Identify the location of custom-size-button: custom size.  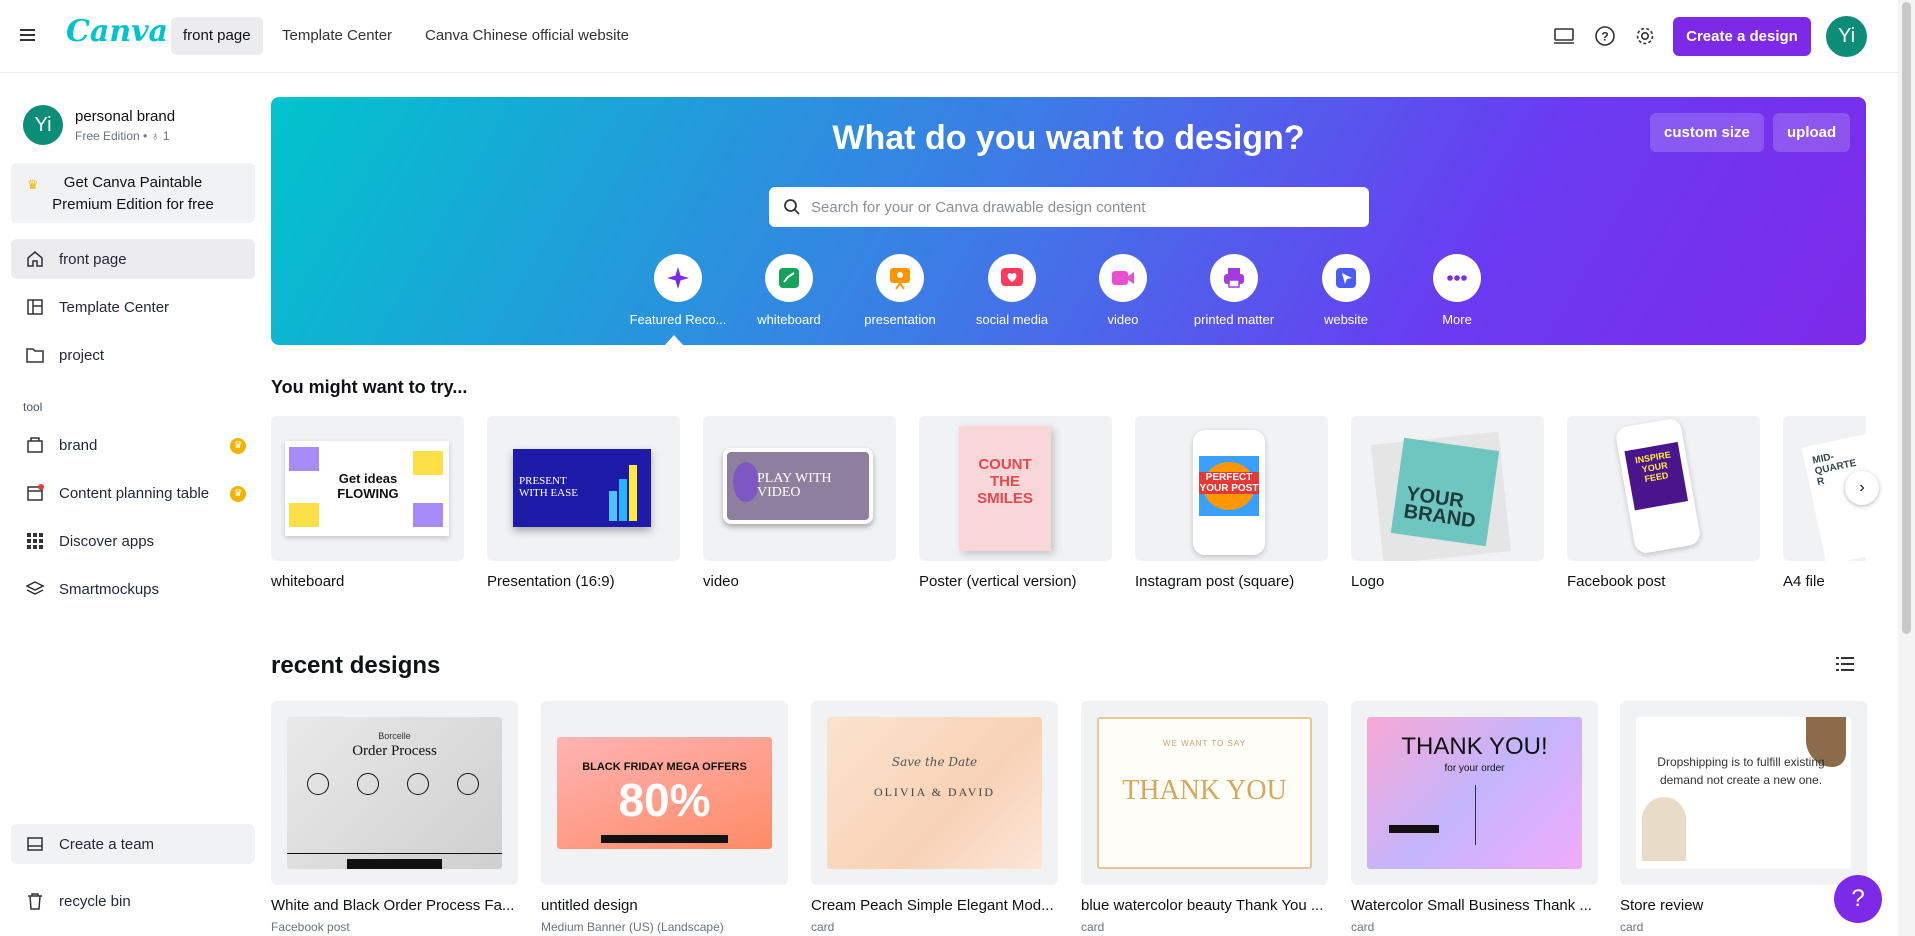
(1707, 132).